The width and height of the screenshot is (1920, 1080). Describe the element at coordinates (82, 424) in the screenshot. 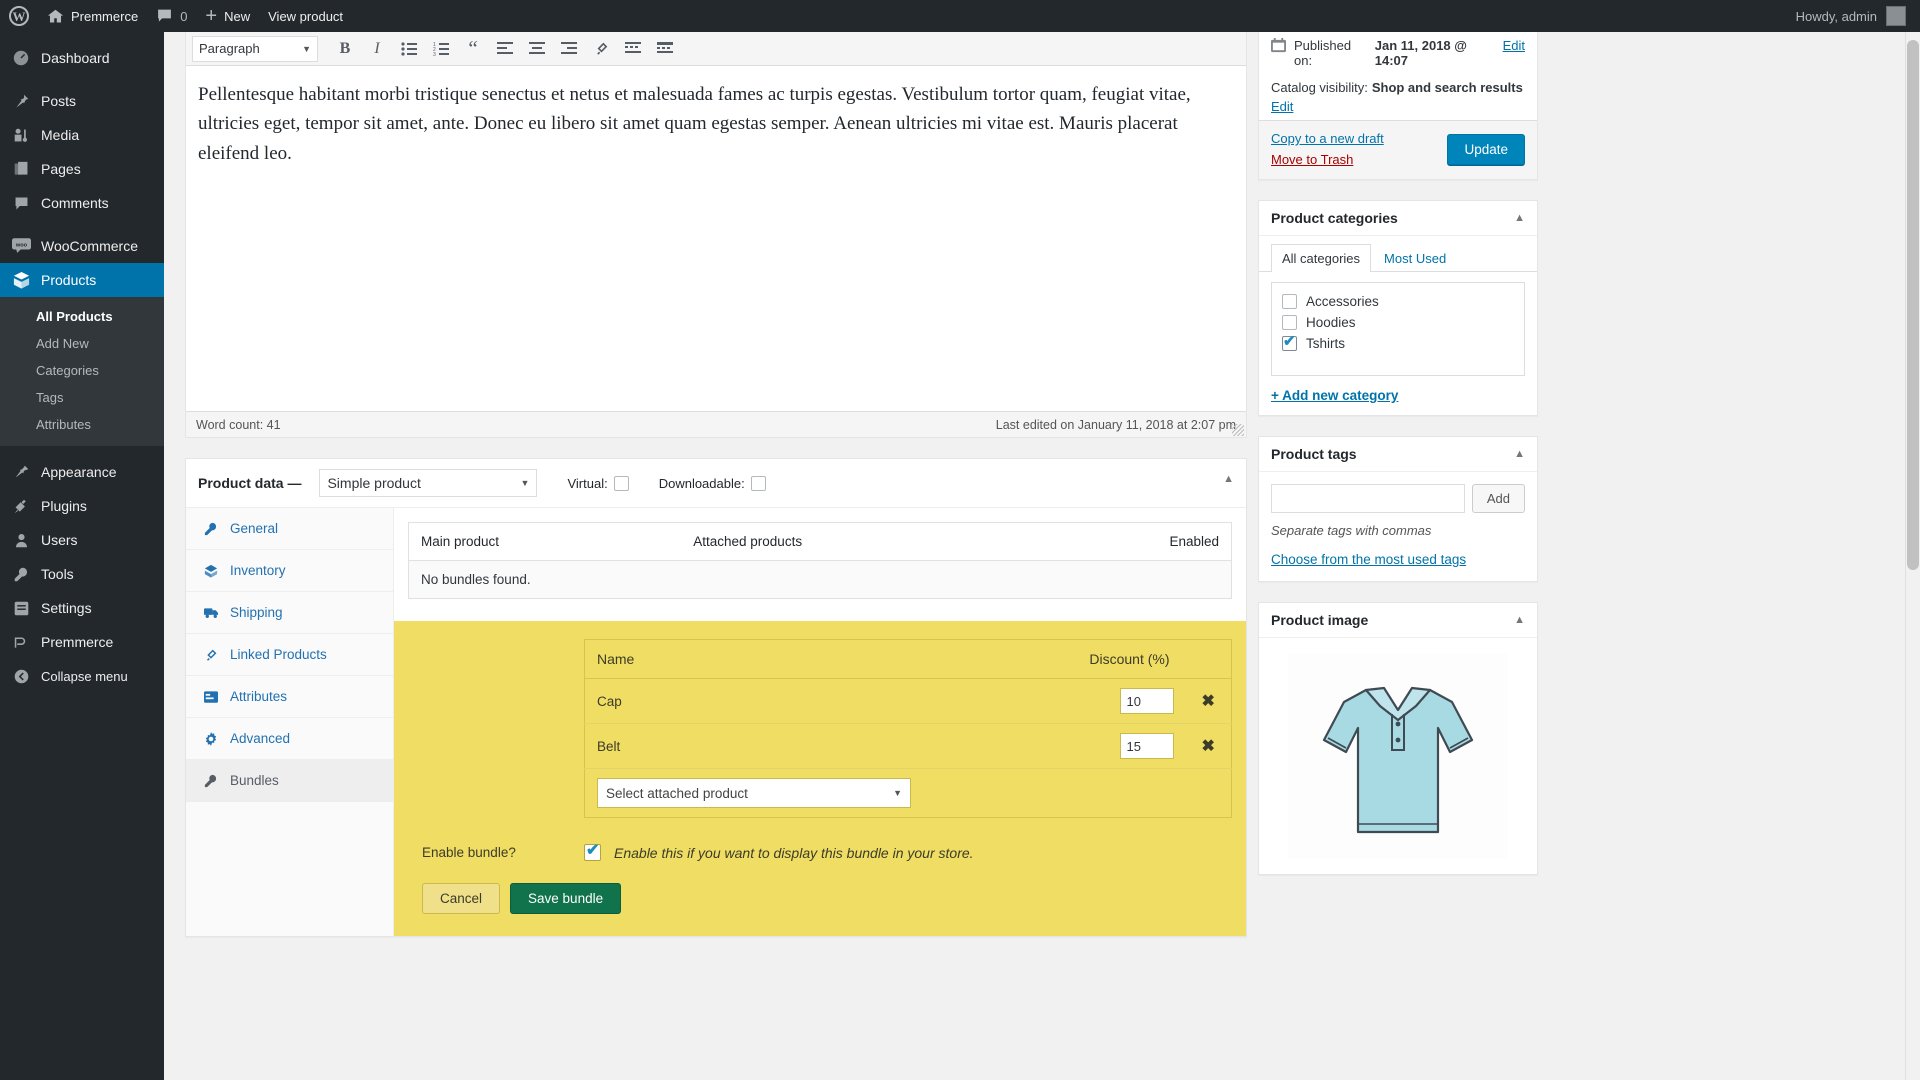

I see `submenu-item-attributes: Attributes` at that location.